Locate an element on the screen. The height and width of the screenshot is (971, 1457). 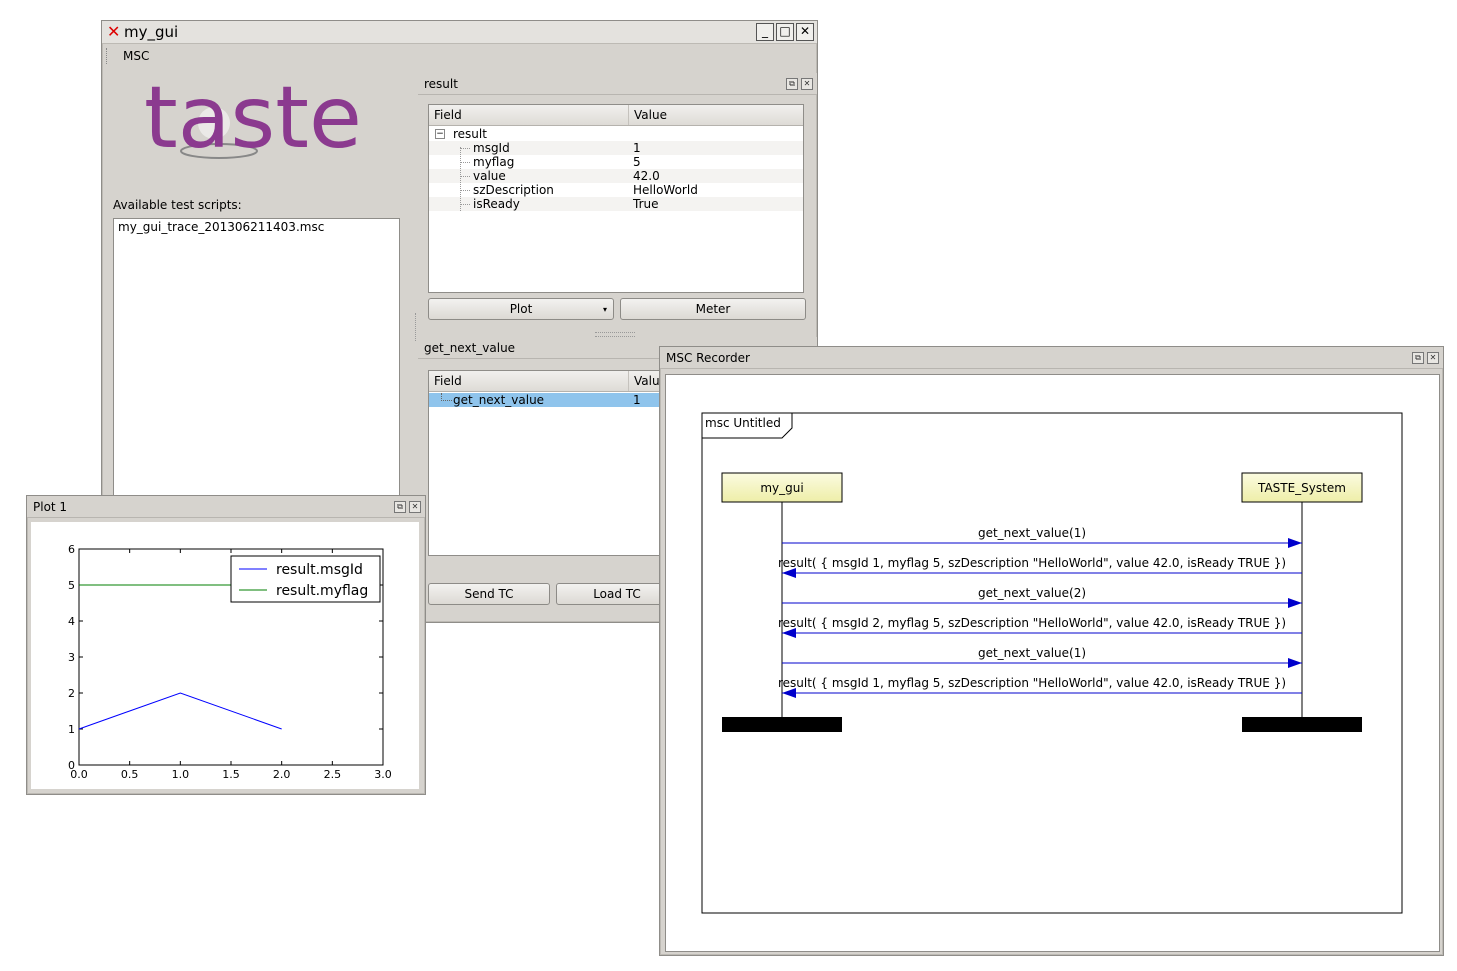
legend-label: result.msgId is located at coordinates (319, 570).